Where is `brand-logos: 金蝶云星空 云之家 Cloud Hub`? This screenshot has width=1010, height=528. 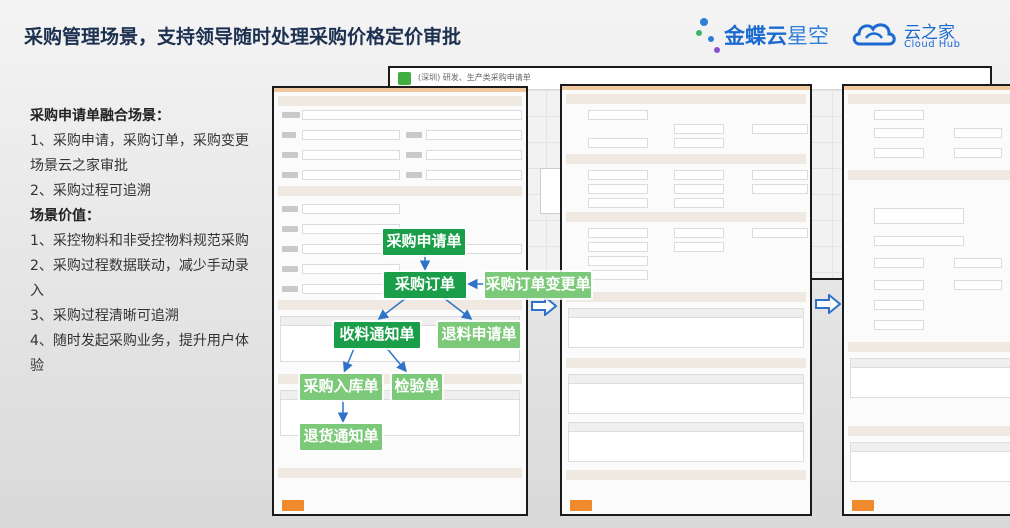
brand-logos: 金蝶云星空 云之家 Cloud Hub is located at coordinates (840, 34).